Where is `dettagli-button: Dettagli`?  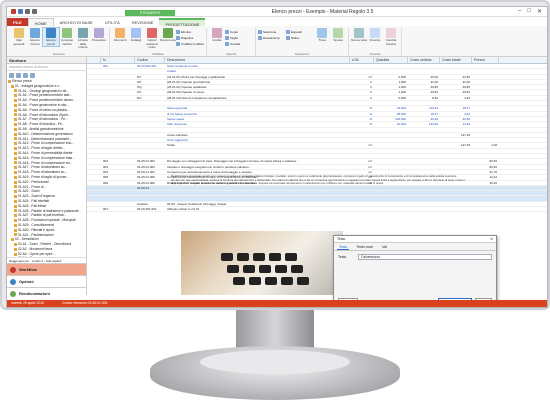 dettagli-button: Dettagli is located at coordinates (136, 35).